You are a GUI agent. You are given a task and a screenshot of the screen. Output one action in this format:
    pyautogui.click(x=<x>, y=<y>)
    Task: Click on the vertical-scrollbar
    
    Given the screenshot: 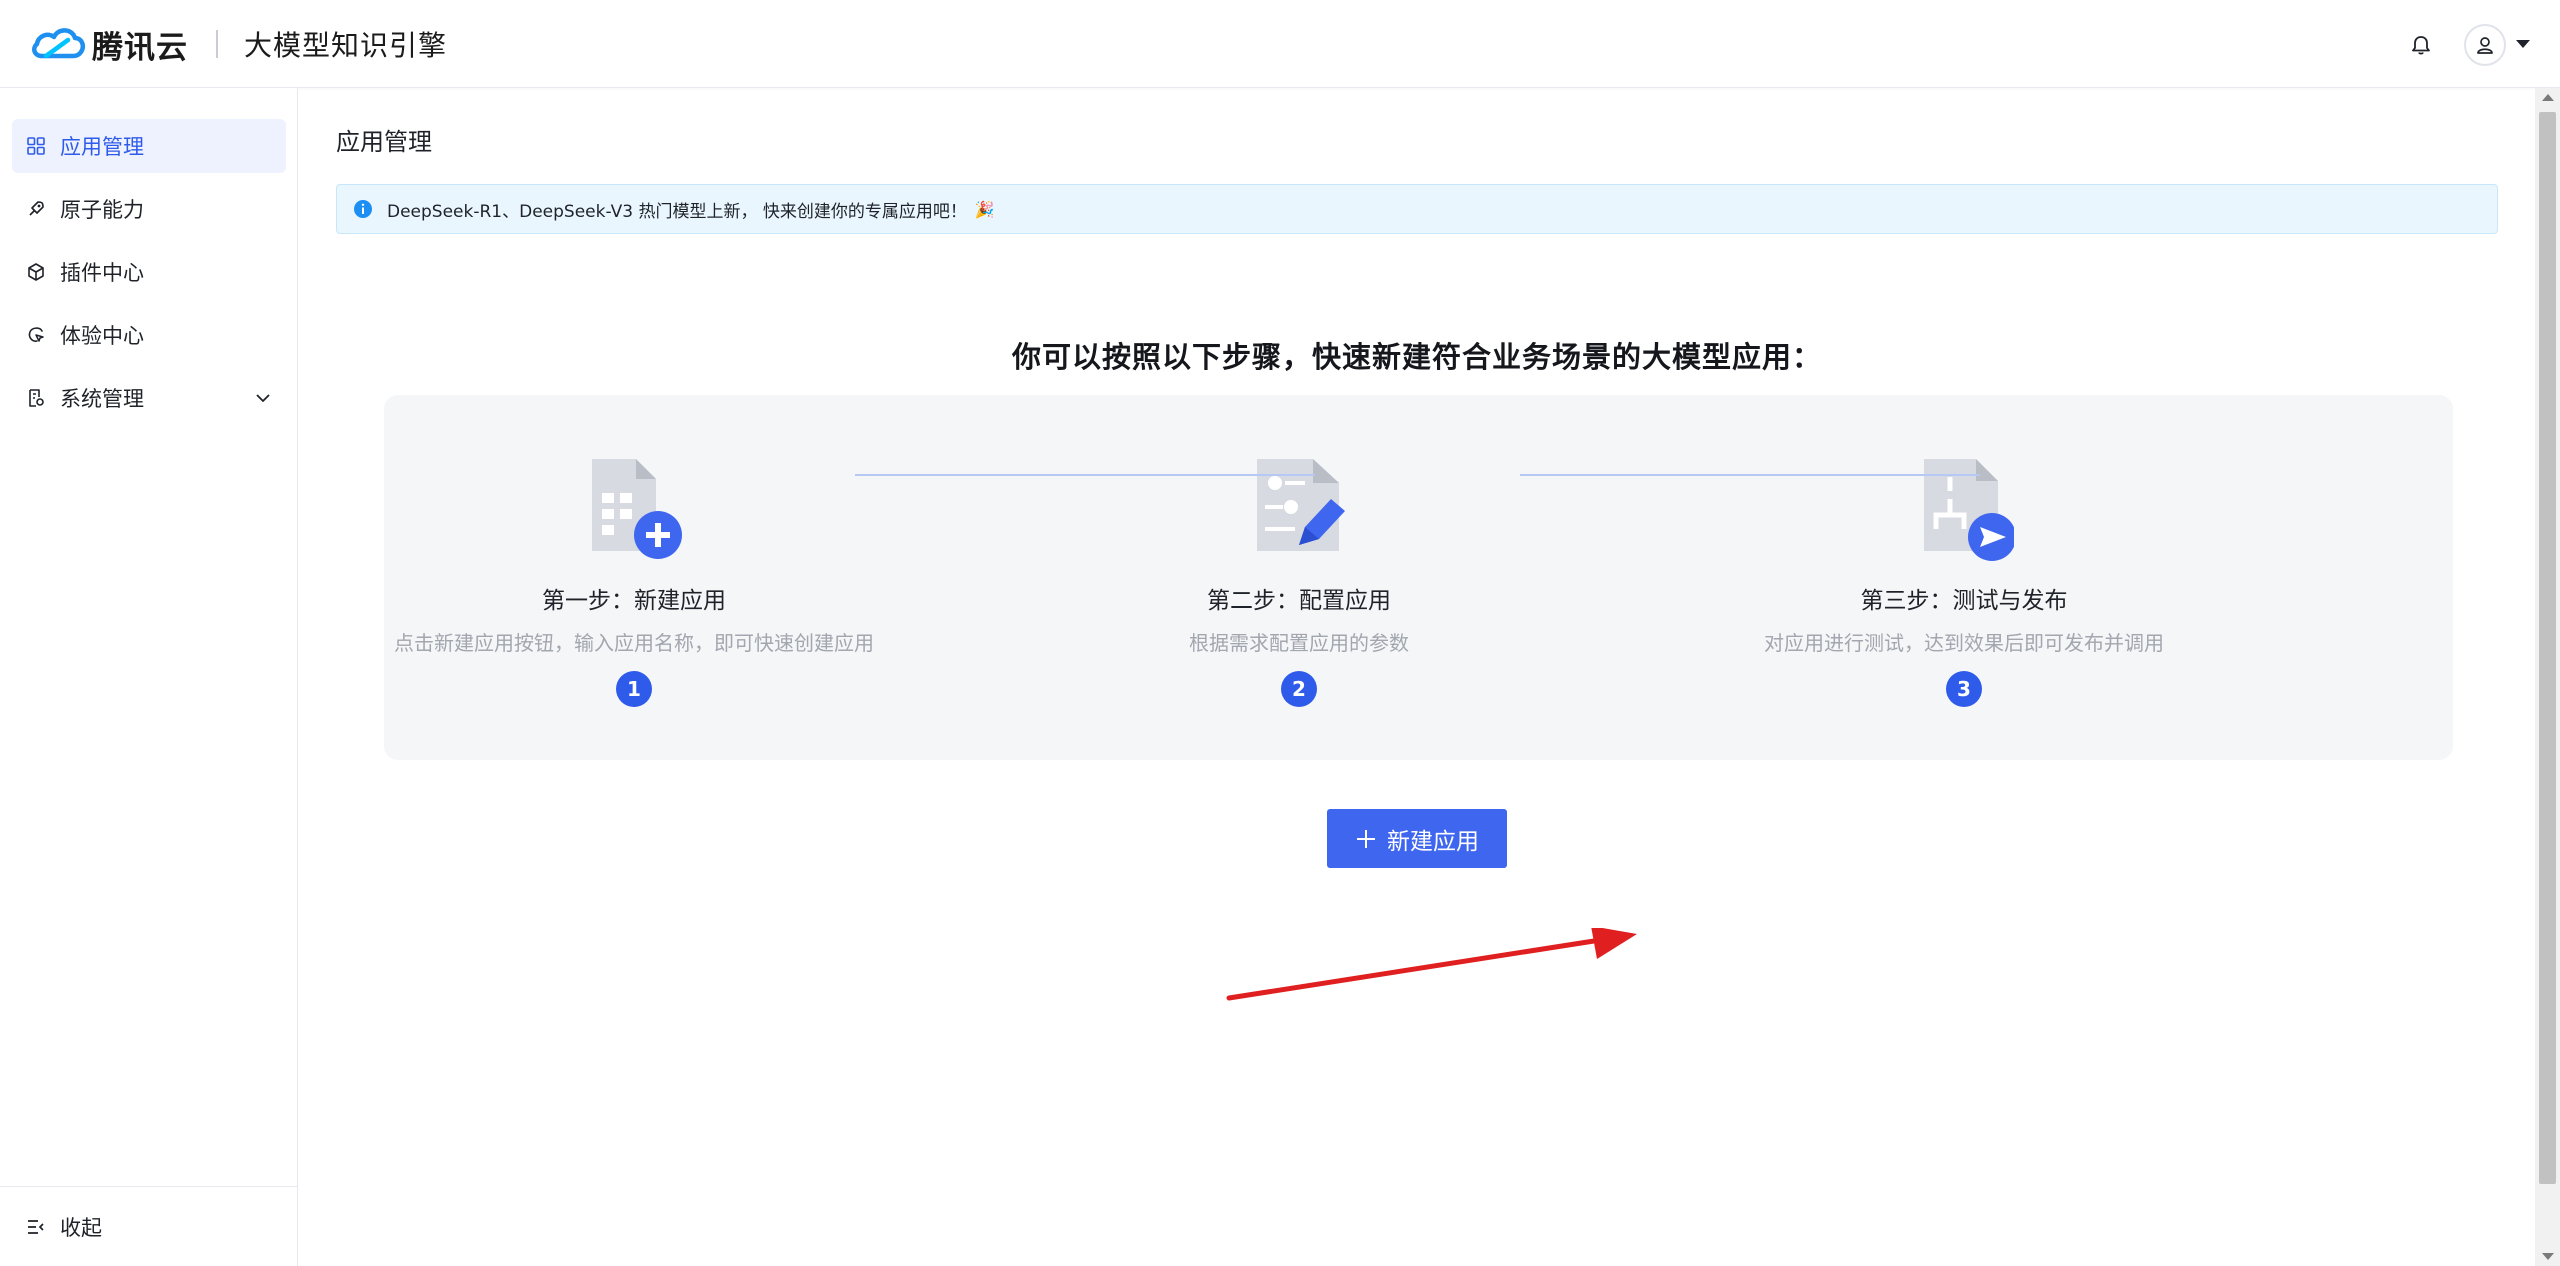 What is the action you would take?
    pyautogui.click(x=2547, y=677)
    